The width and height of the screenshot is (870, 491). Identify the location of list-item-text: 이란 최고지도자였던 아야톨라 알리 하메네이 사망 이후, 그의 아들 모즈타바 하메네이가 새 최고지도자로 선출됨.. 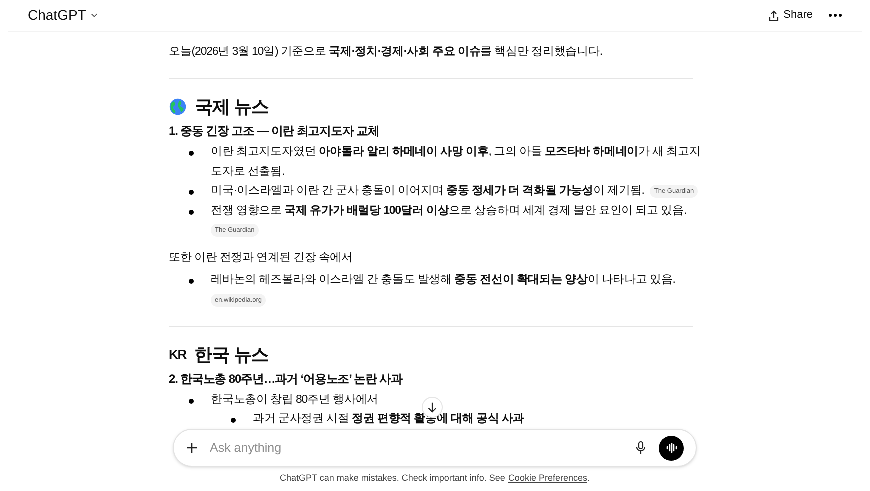
(456, 162).